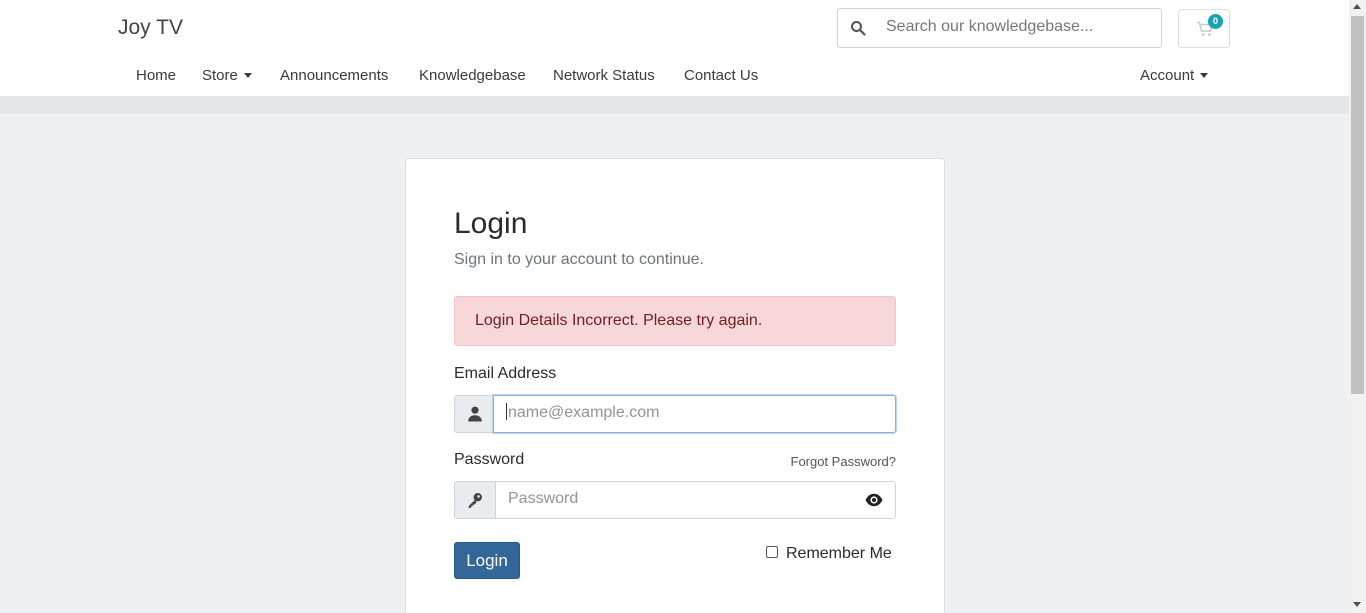 The width and height of the screenshot is (1366, 613). What do you see at coordinates (604, 75) in the screenshot?
I see `nav-network-status: Network Status` at bounding box center [604, 75].